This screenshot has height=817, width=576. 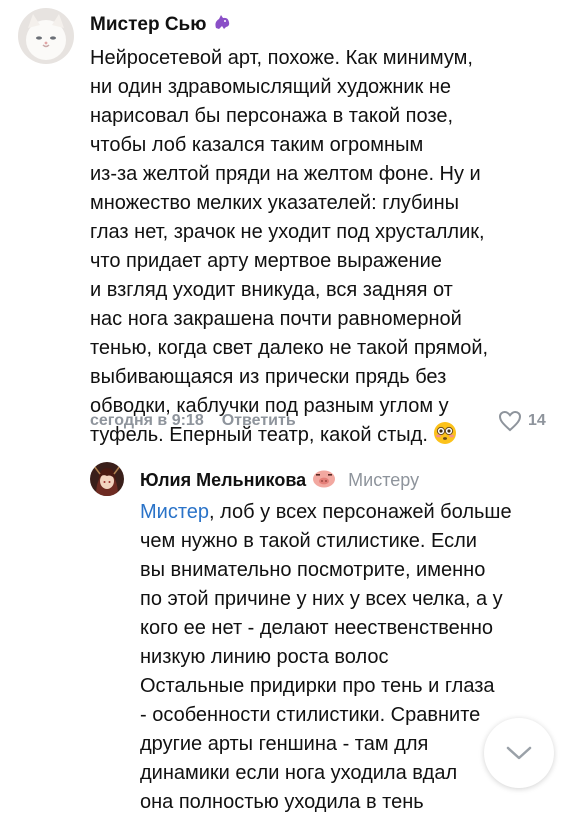 I want to click on likes-button: 14, so click(x=522, y=421).